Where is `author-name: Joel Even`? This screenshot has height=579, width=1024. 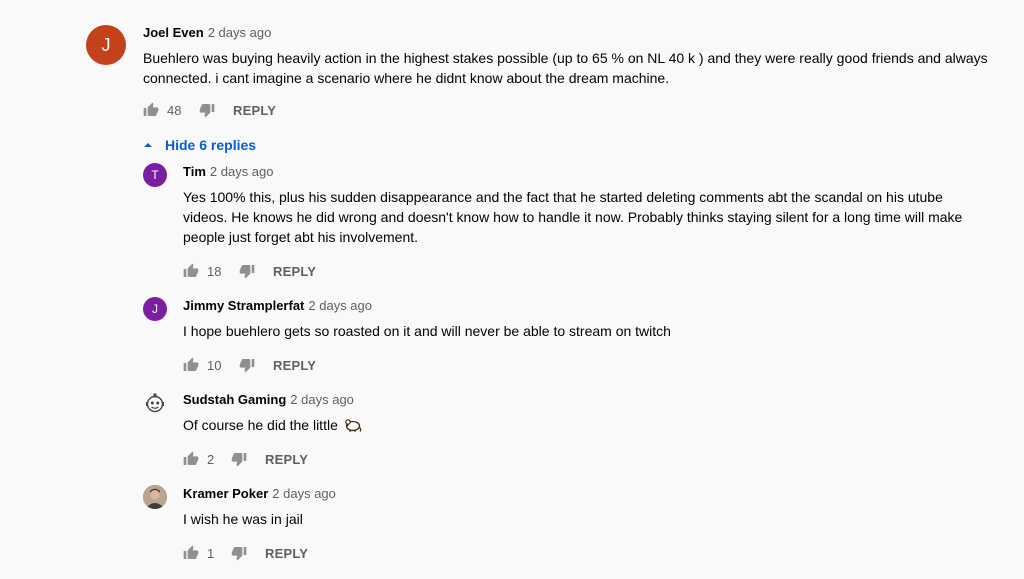 author-name: Joel Even is located at coordinates (173, 32).